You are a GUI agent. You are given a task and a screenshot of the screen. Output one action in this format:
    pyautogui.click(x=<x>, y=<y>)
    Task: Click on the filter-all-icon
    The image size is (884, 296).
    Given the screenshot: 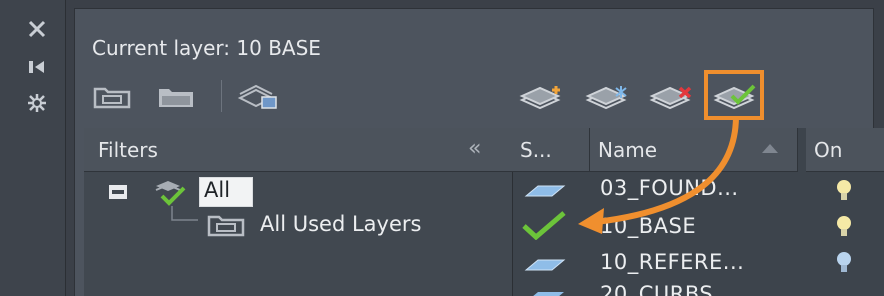 What is the action you would take?
    pyautogui.click(x=170, y=193)
    